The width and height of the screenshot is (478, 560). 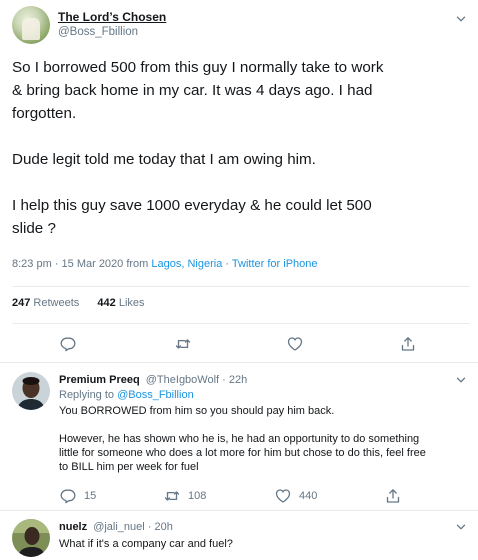 What do you see at coordinates (146, 544) in the screenshot?
I see `reply-line: What if it's a company car and fuel?` at bounding box center [146, 544].